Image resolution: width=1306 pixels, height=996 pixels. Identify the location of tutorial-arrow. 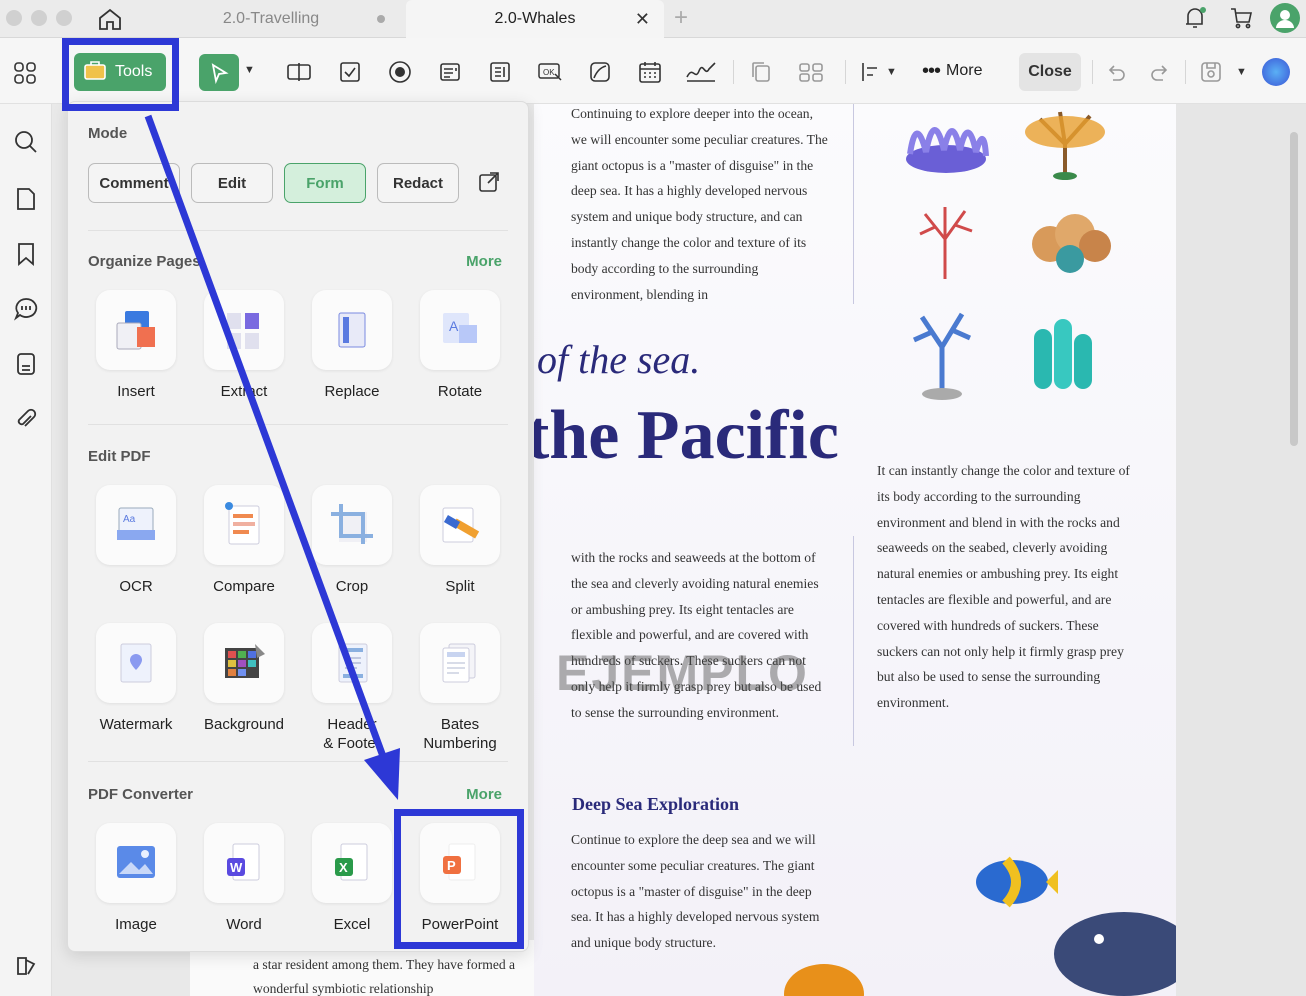
(272, 457).